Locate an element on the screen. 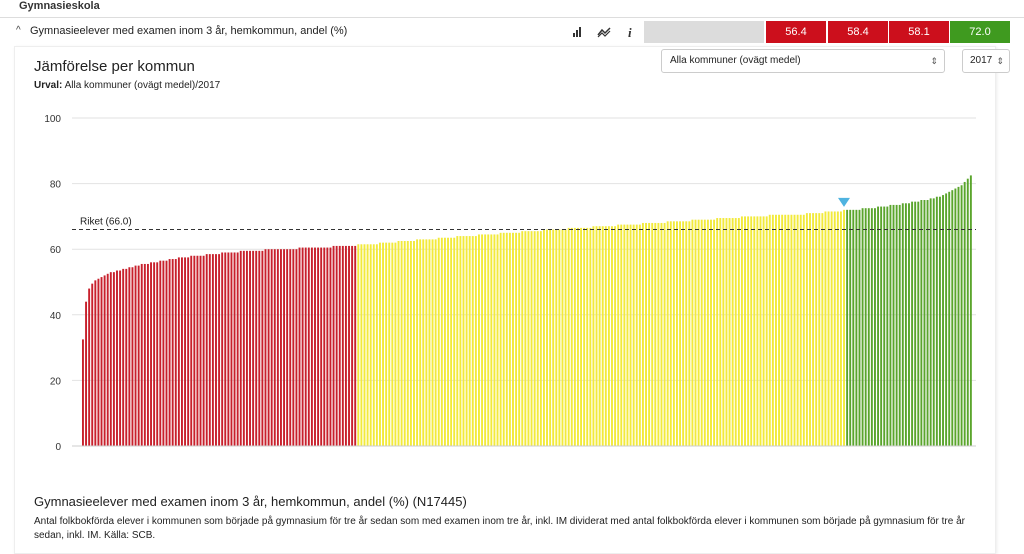 The image size is (1024, 554). info-icon: i is located at coordinates (630, 32).